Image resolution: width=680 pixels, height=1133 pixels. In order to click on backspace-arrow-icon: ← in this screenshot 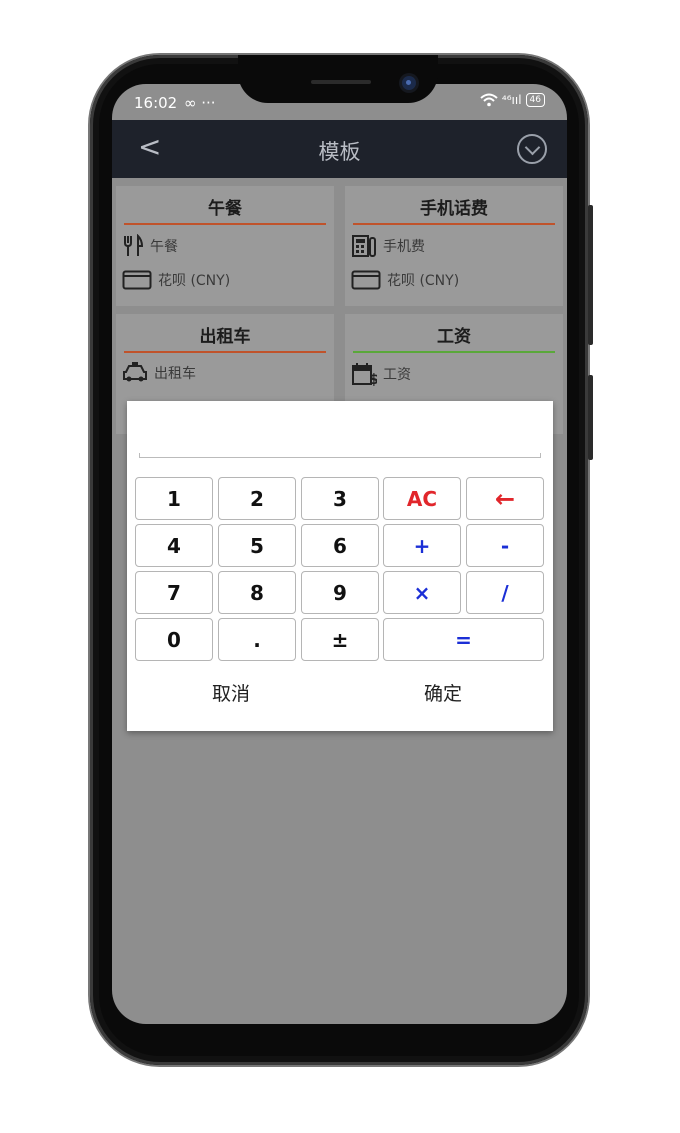, I will do `click(505, 498)`.